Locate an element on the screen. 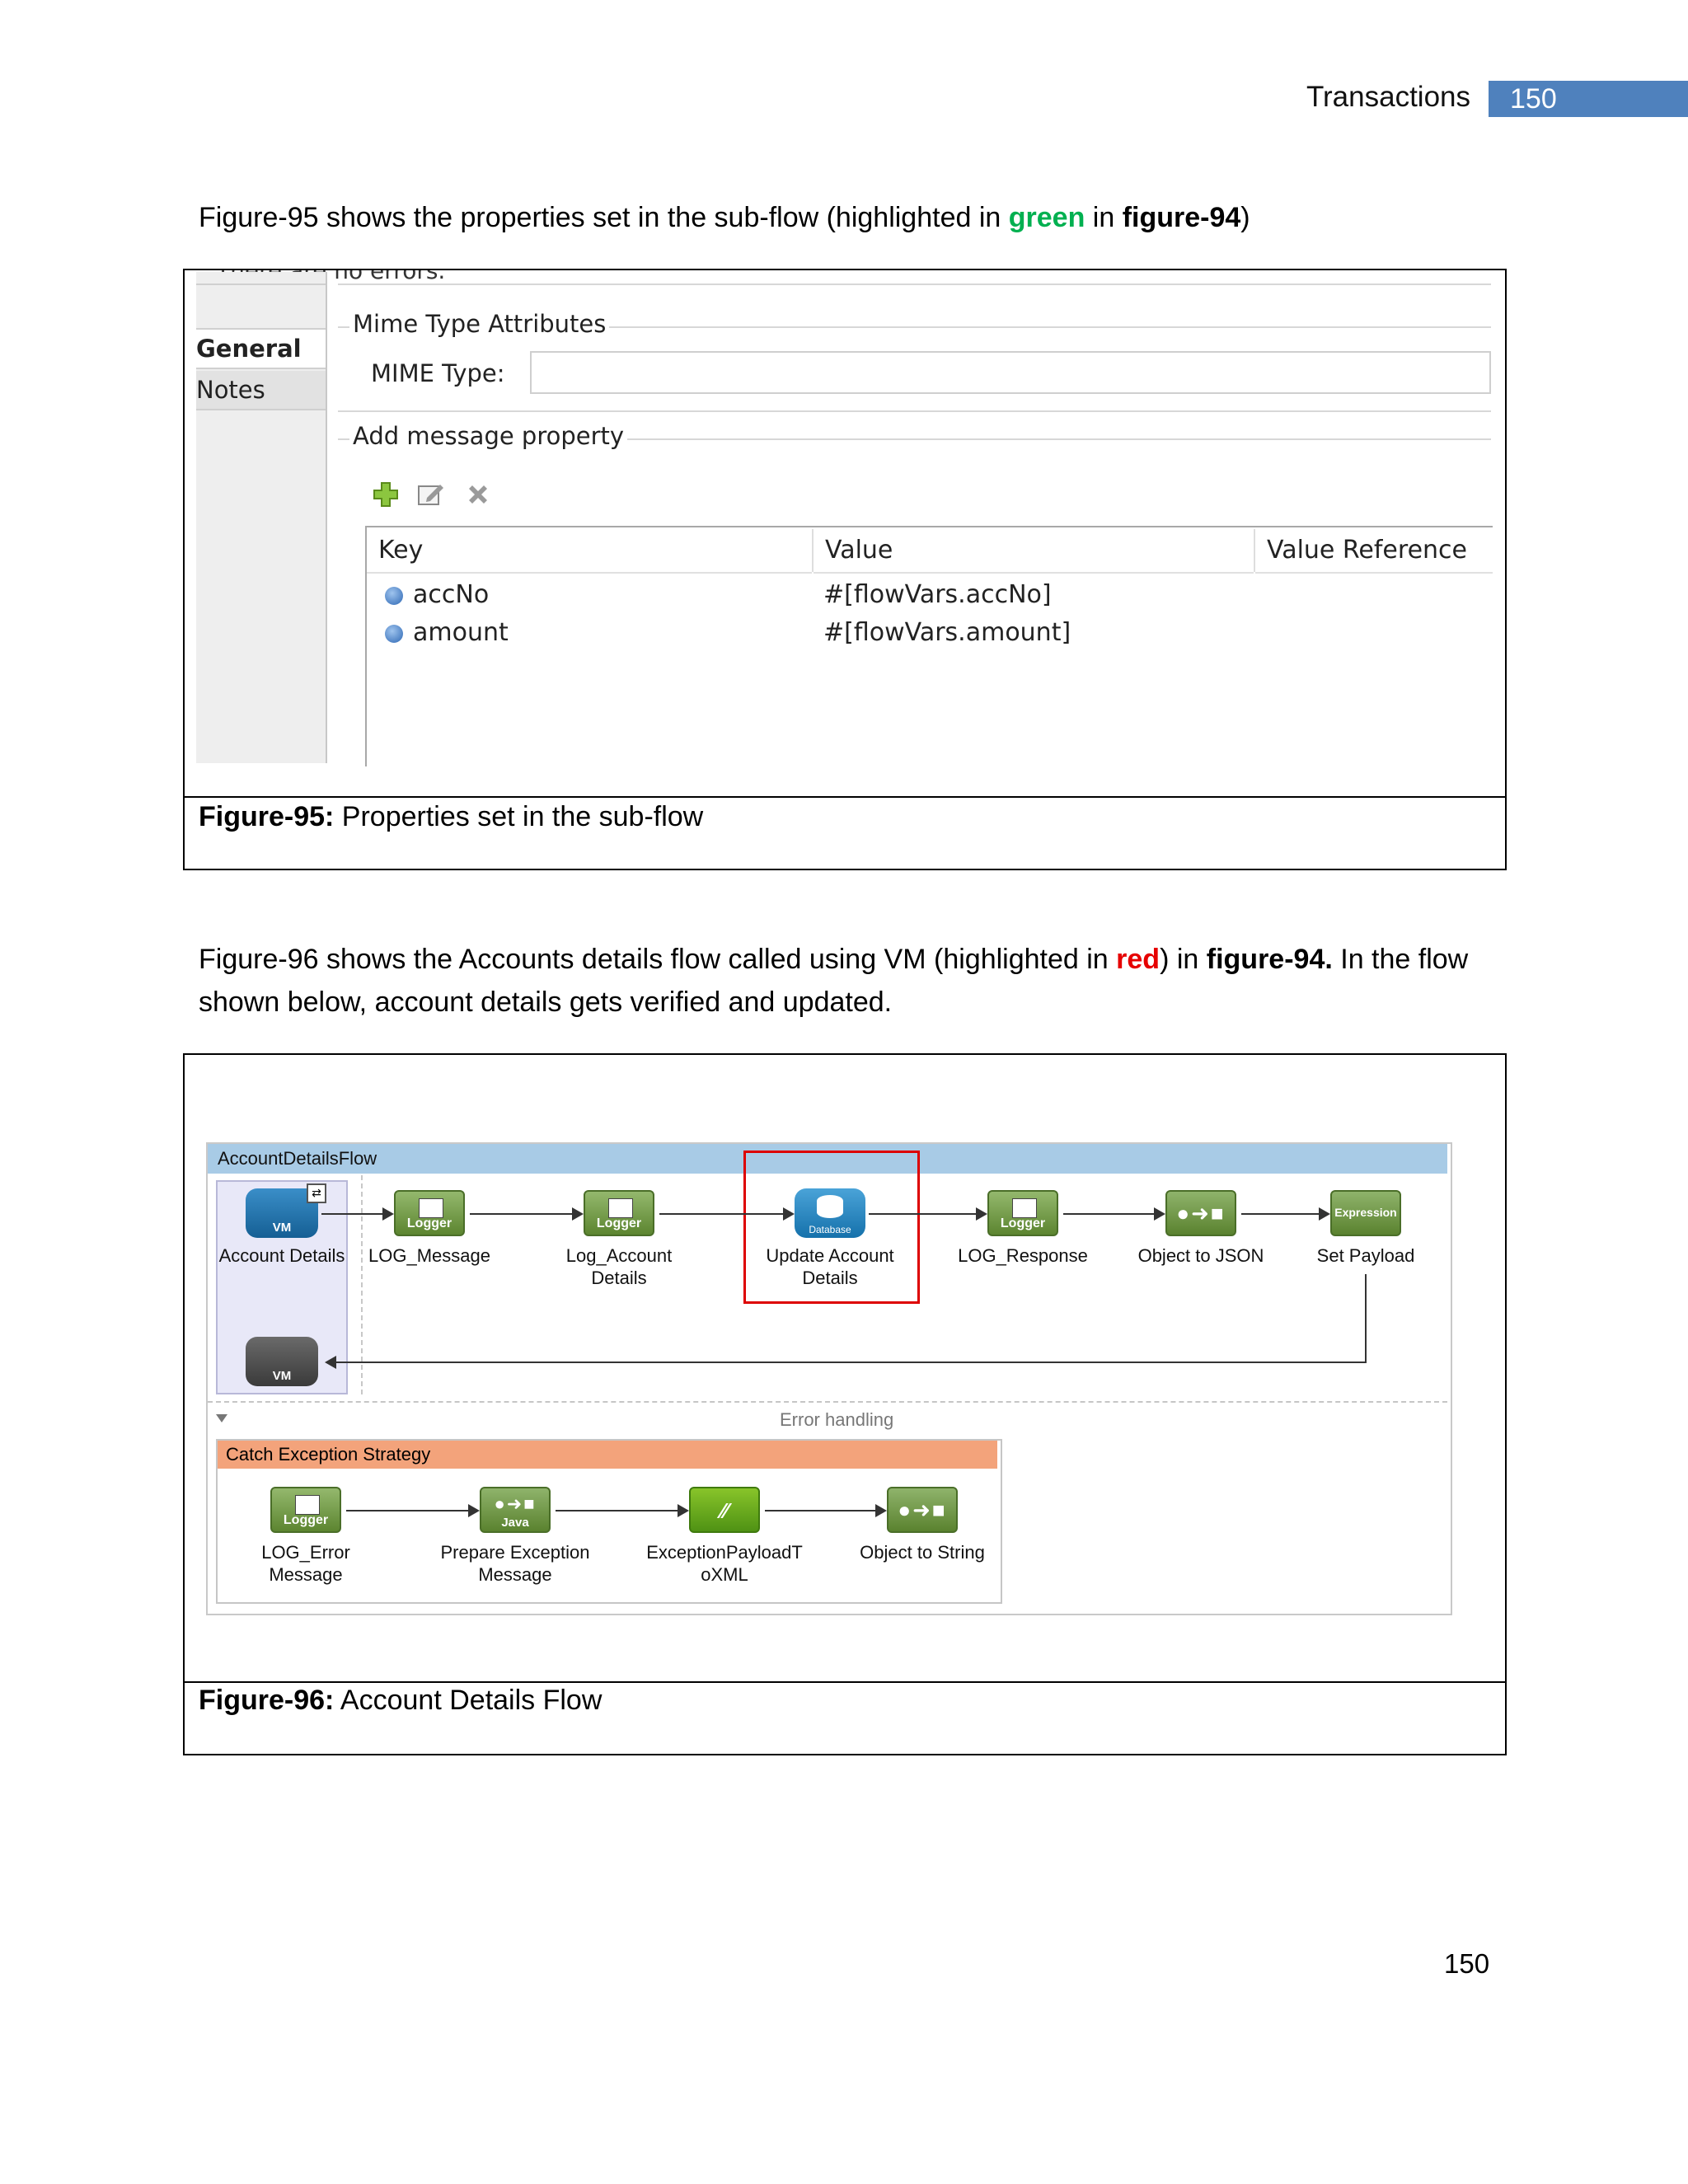 Image resolution: width=1688 pixels, height=2184 pixels. node-label-update-account-details: Update Account Details is located at coordinates (830, 1266).